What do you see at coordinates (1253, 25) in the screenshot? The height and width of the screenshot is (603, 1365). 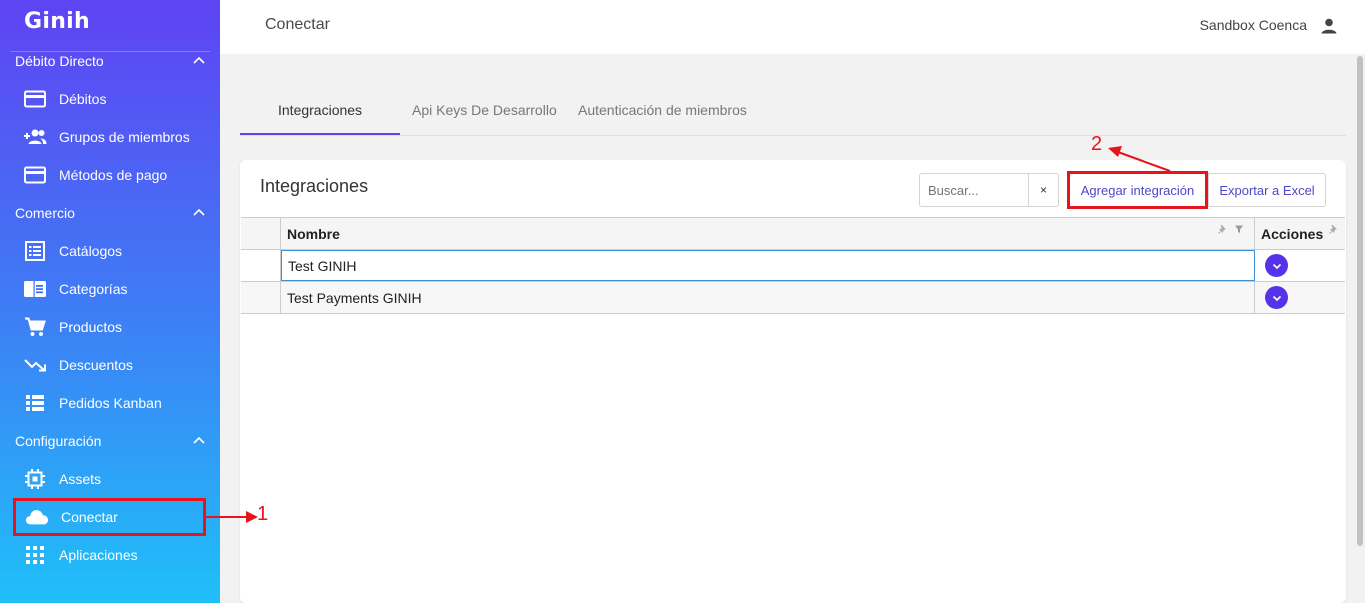 I see `user-name: Sandbox Coenca` at bounding box center [1253, 25].